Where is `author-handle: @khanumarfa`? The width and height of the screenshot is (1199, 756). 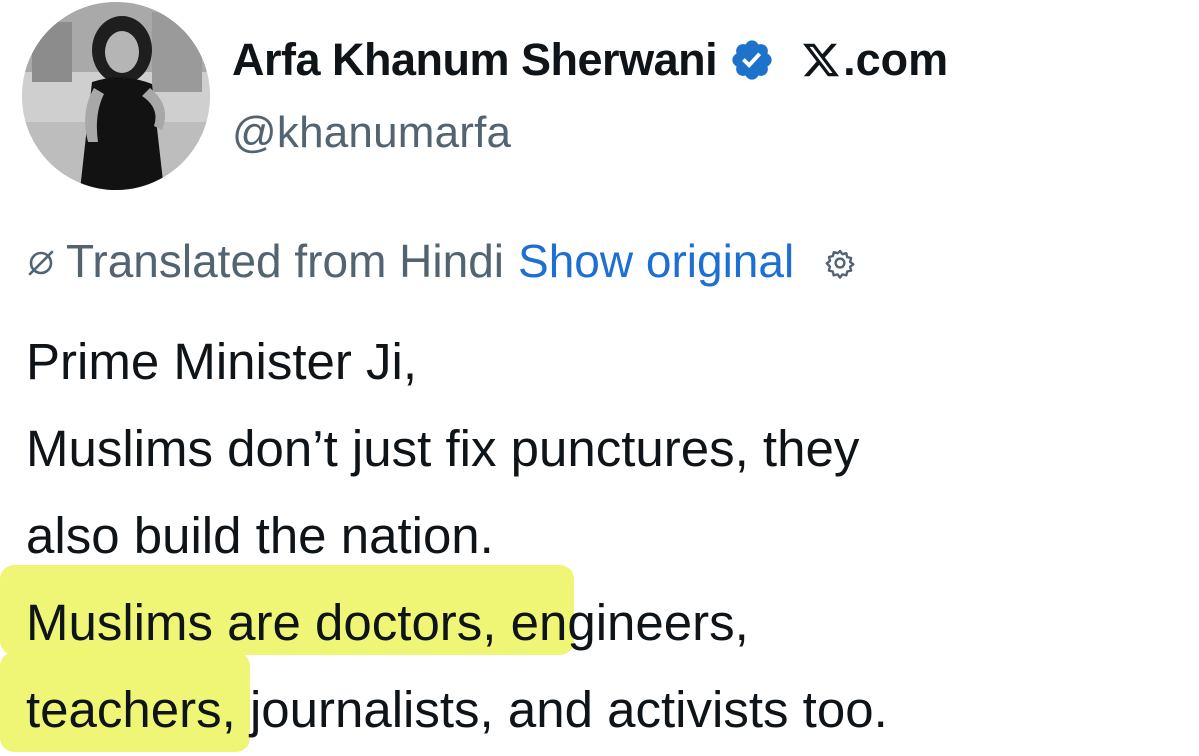
author-handle: @khanumarfa is located at coordinates (371, 133).